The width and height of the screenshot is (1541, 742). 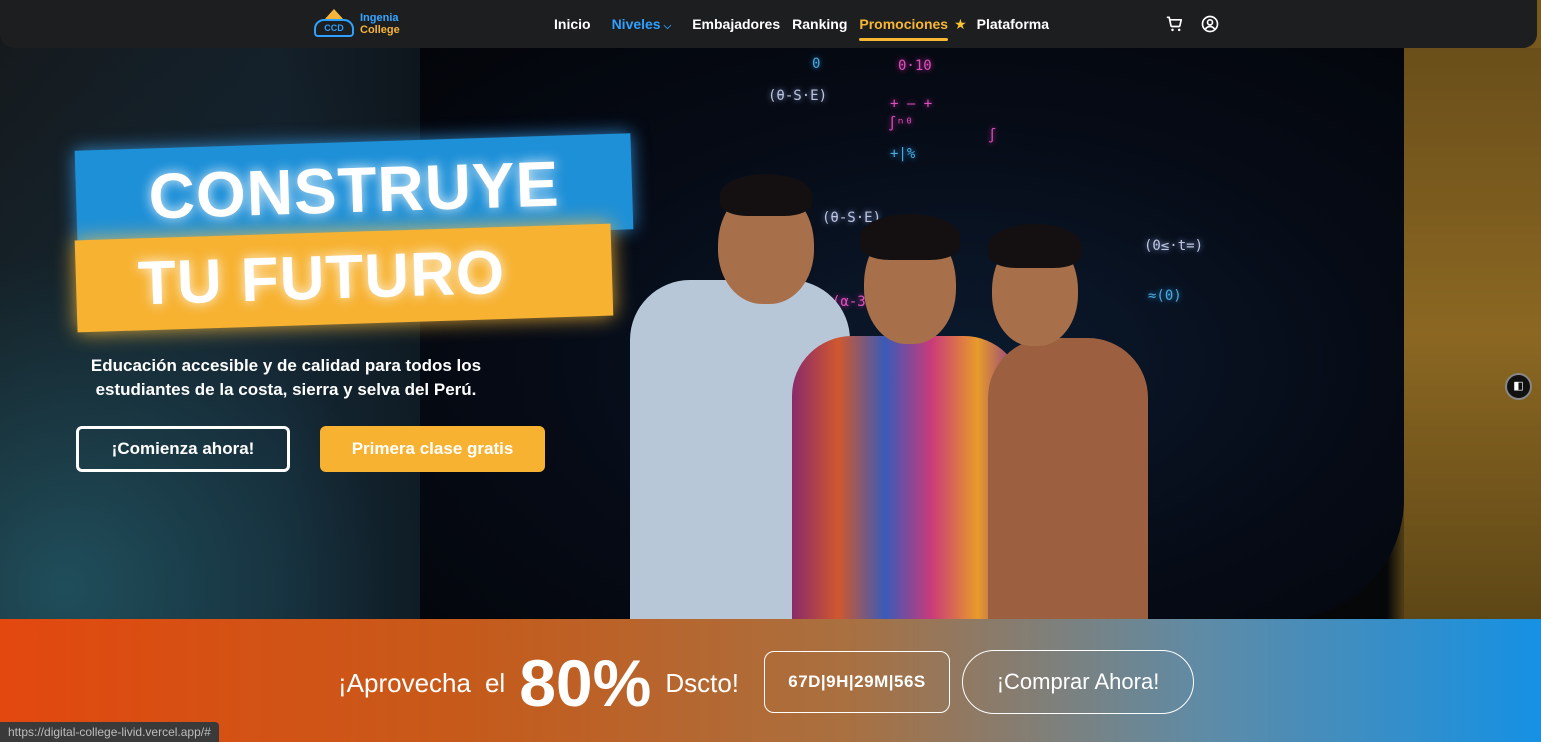 I want to click on nav-item-promociones: Promociones, so click(x=904, y=28).